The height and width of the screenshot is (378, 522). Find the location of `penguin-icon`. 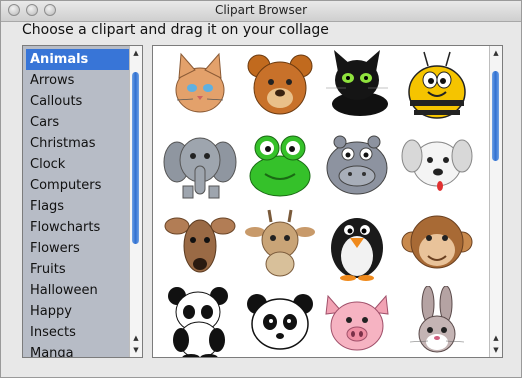

penguin-icon is located at coordinates (357, 249).